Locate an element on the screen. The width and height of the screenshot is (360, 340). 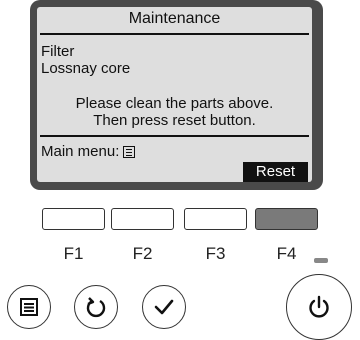
f1-button is located at coordinates (73, 219).